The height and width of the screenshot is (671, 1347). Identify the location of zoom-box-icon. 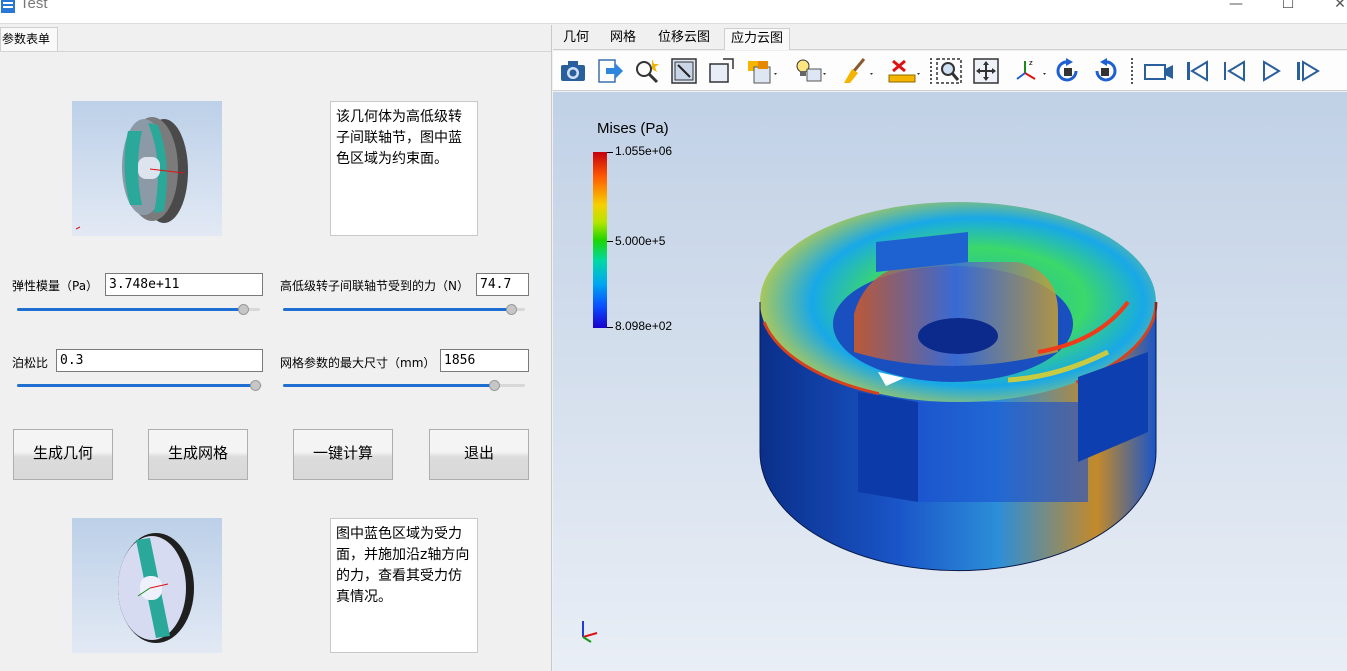
(949, 71).